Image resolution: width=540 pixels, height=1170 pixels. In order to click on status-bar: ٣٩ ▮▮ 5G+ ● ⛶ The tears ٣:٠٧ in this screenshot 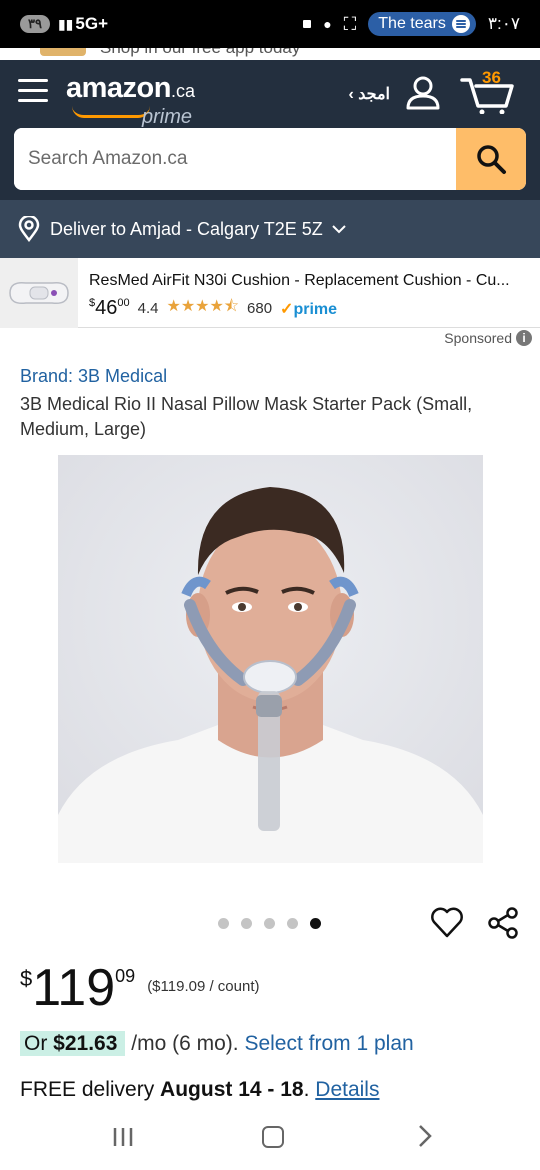, I will do `click(270, 24)`.